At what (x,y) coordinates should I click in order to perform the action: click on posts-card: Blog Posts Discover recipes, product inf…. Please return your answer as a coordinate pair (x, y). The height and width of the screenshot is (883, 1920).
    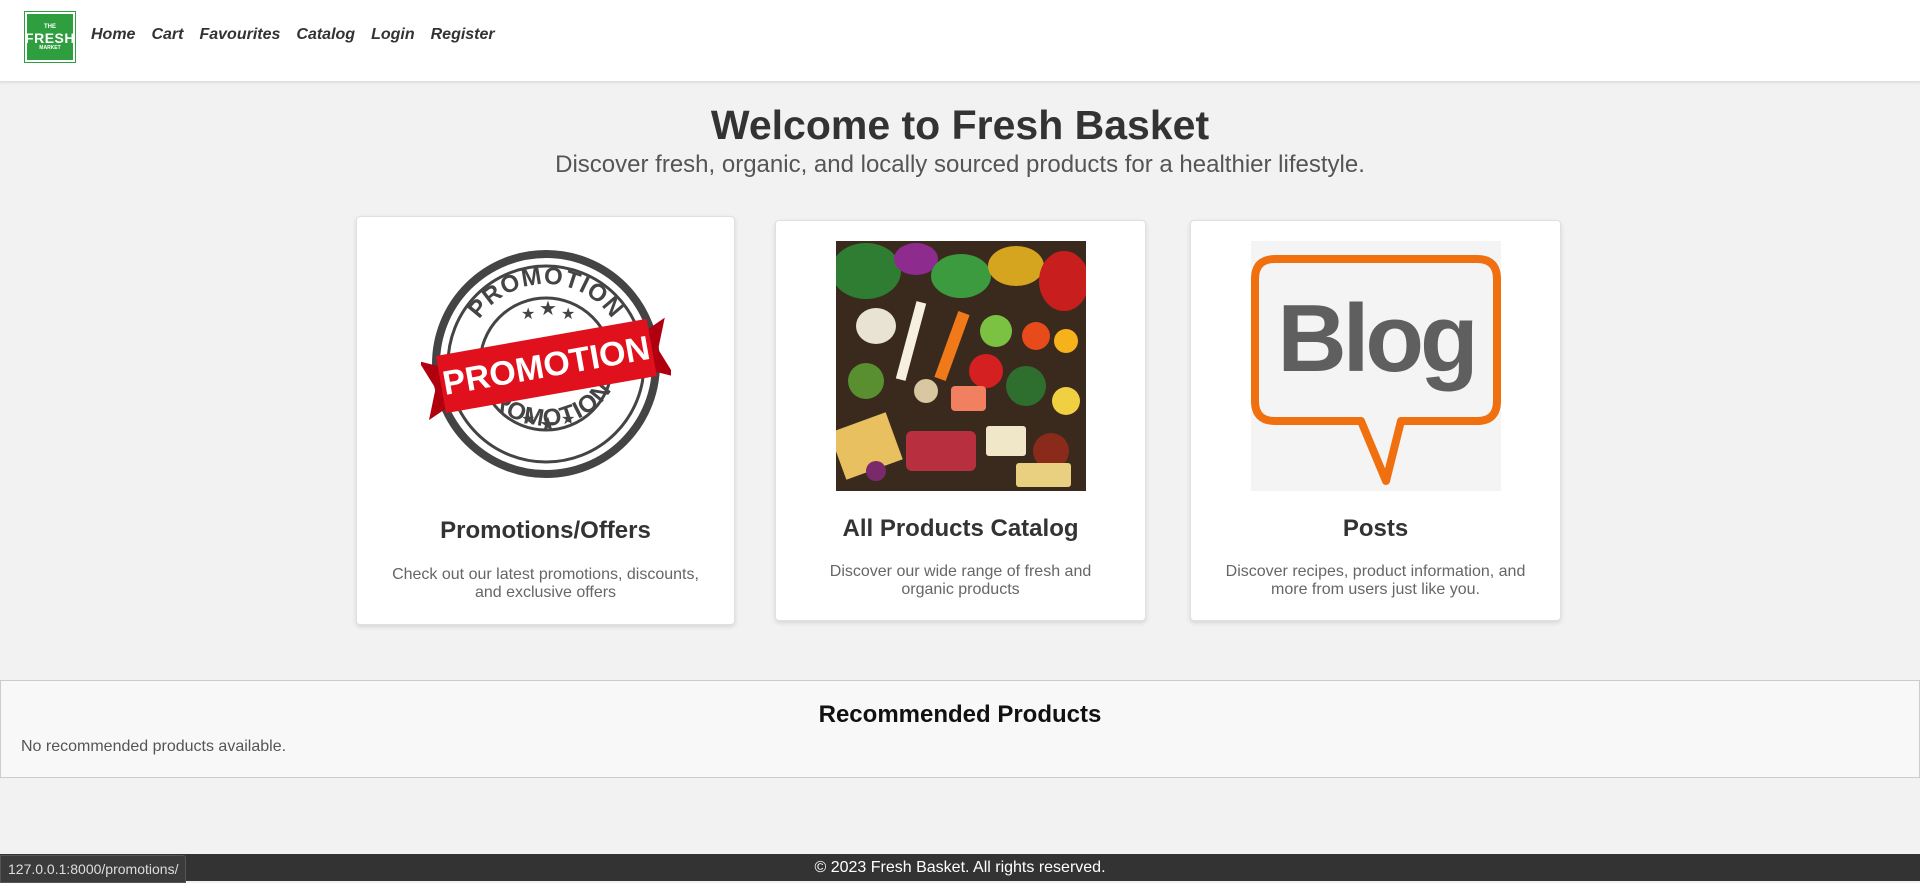
    Looking at the image, I should click on (1375, 420).